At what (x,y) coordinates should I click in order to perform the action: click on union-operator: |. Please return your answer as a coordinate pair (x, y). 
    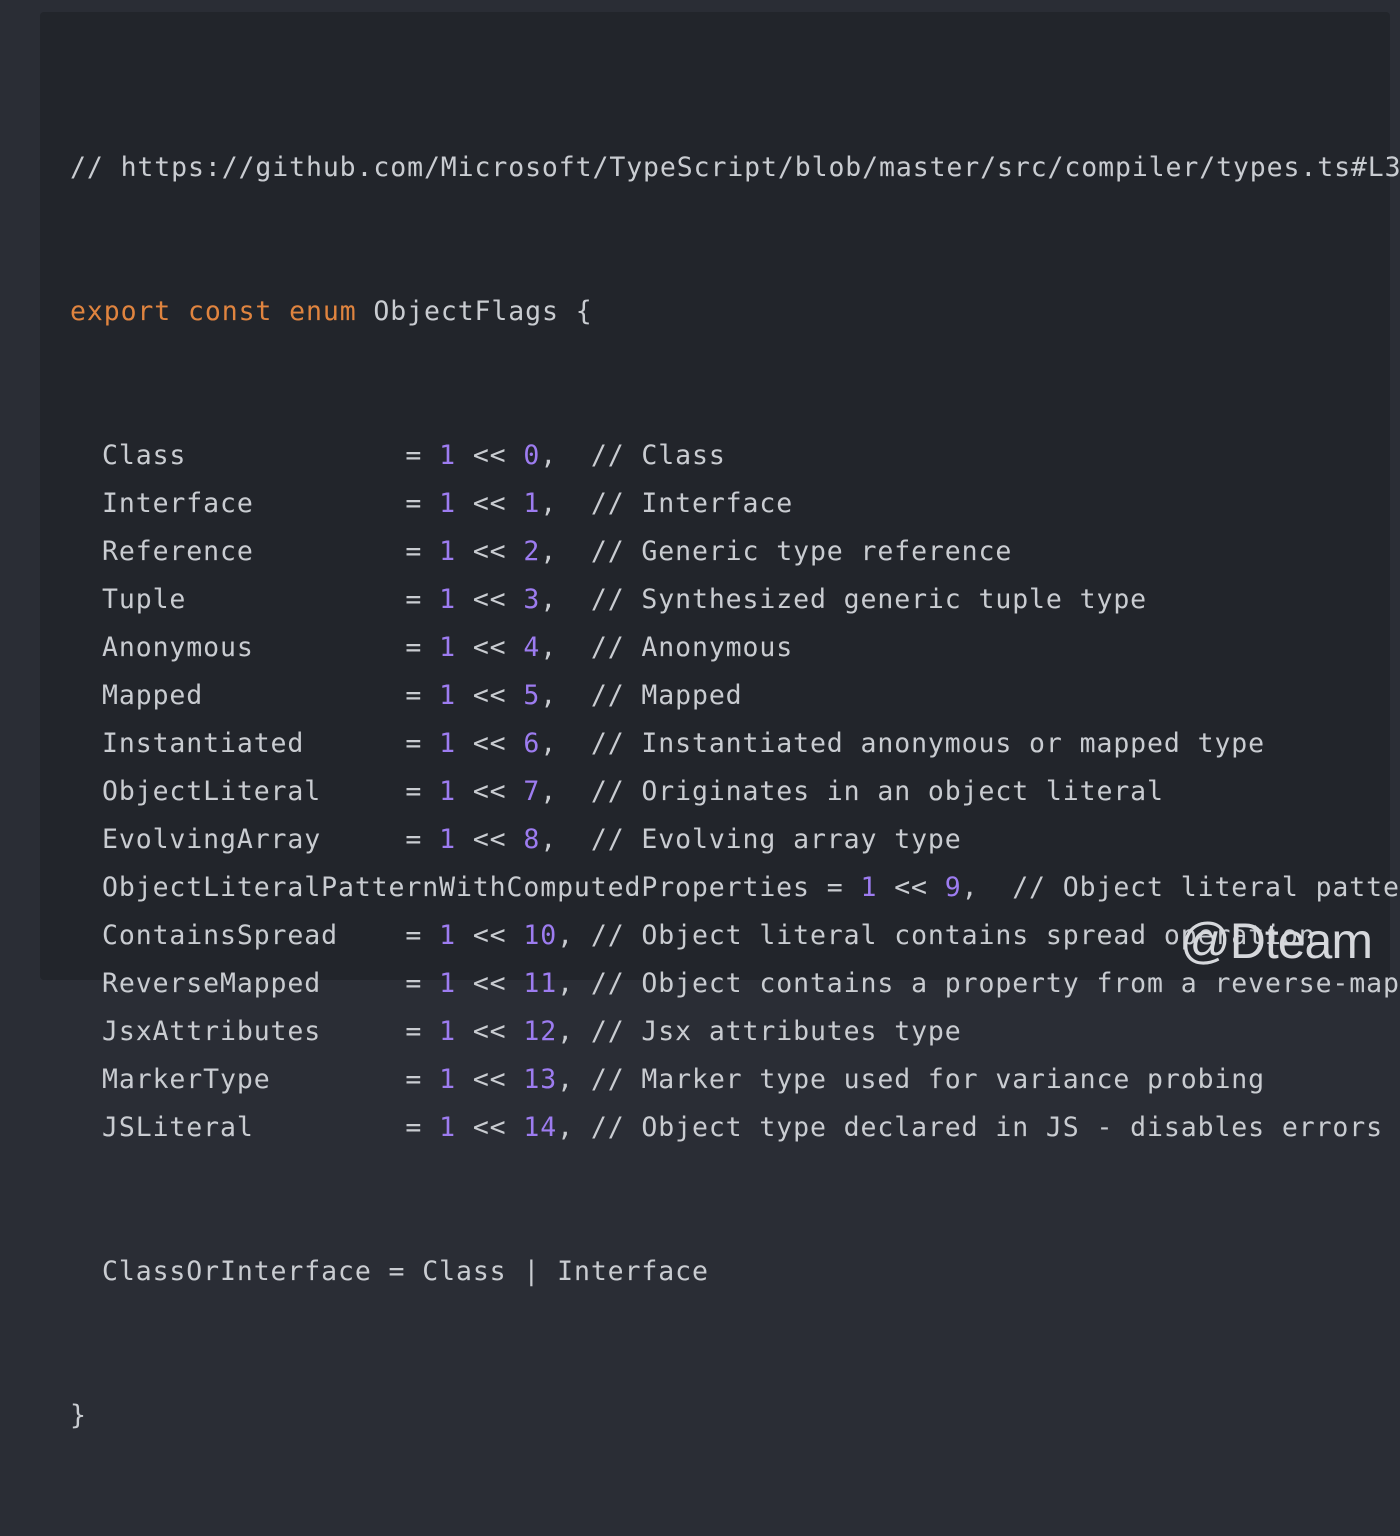
    Looking at the image, I should click on (532, 1271).